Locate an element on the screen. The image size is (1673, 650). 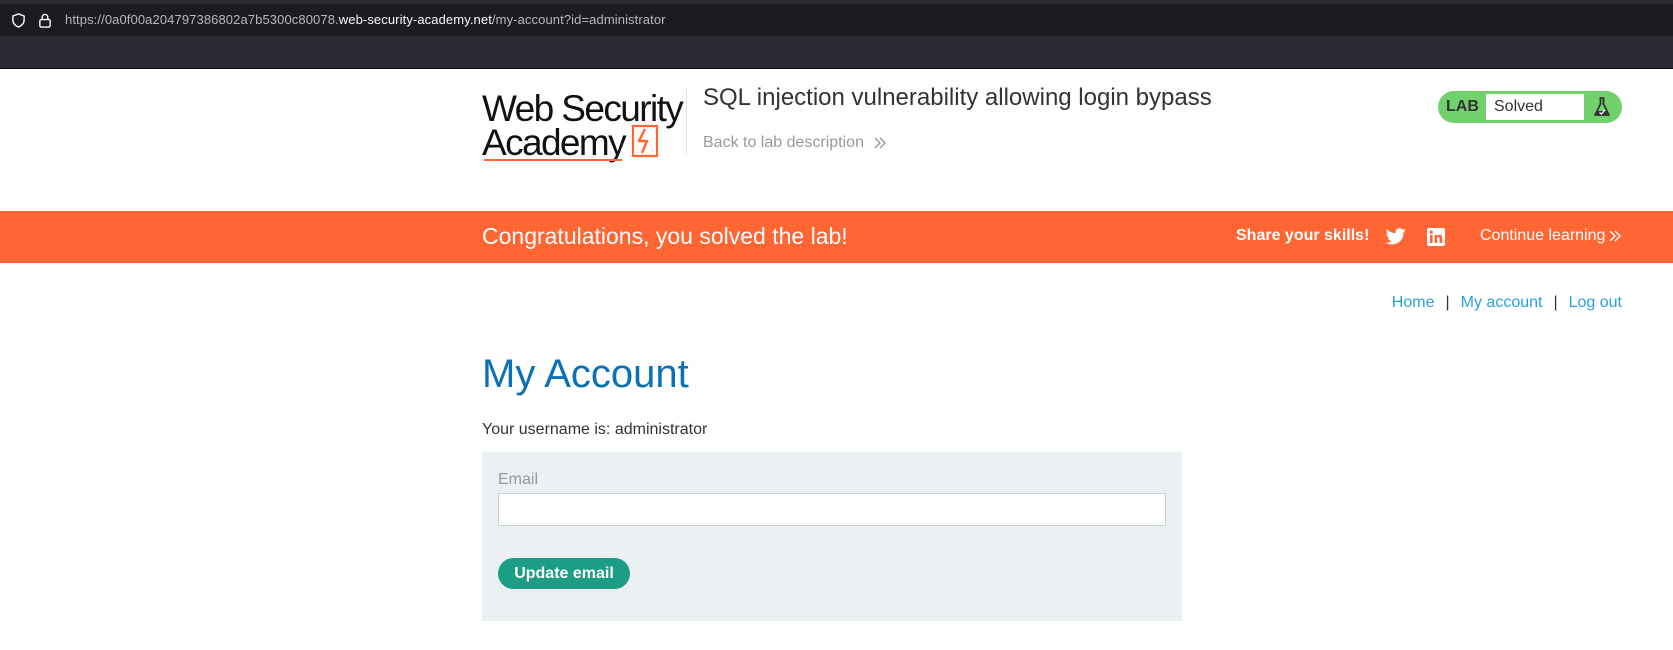
web-security-academy-logo: Web Security Academy is located at coordinates (583, 125).